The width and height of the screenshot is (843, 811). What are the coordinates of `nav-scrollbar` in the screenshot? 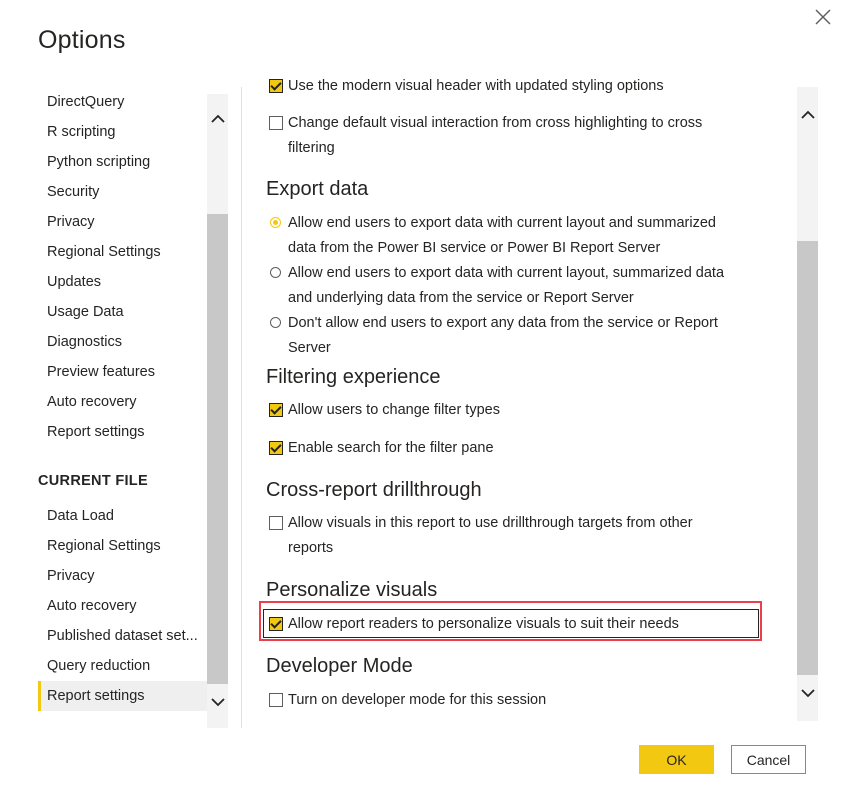 It's located at (217, 411).